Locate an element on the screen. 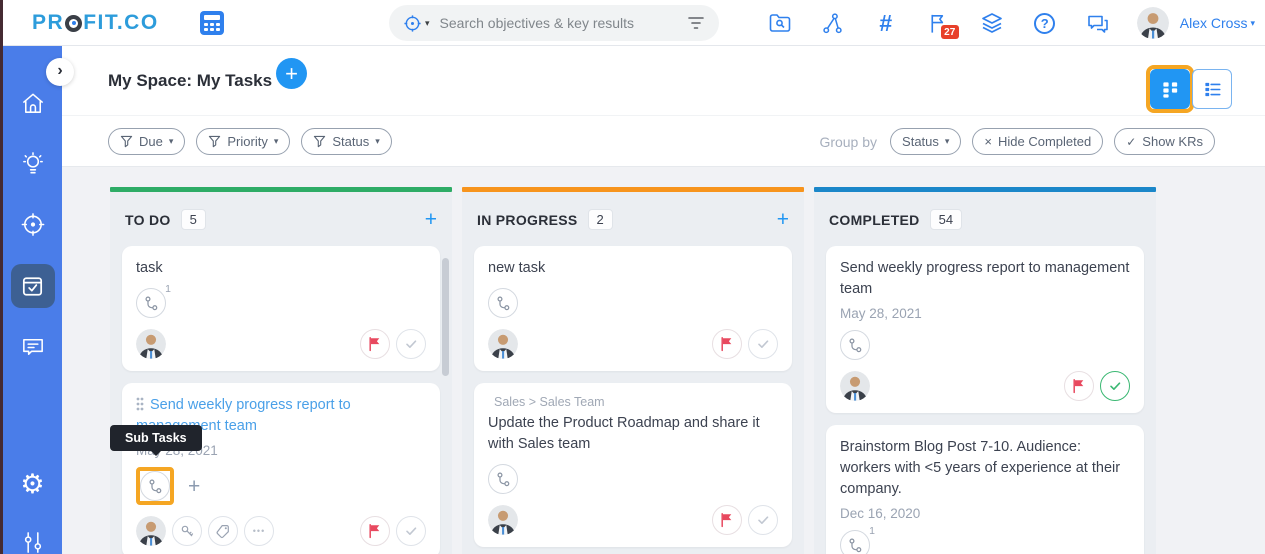  caret-down-icon: ▾ is located at coordinates (947, 141).